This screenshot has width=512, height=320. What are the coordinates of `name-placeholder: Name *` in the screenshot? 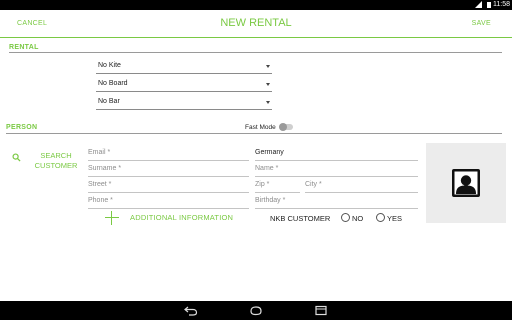 It's located at (267, 168).